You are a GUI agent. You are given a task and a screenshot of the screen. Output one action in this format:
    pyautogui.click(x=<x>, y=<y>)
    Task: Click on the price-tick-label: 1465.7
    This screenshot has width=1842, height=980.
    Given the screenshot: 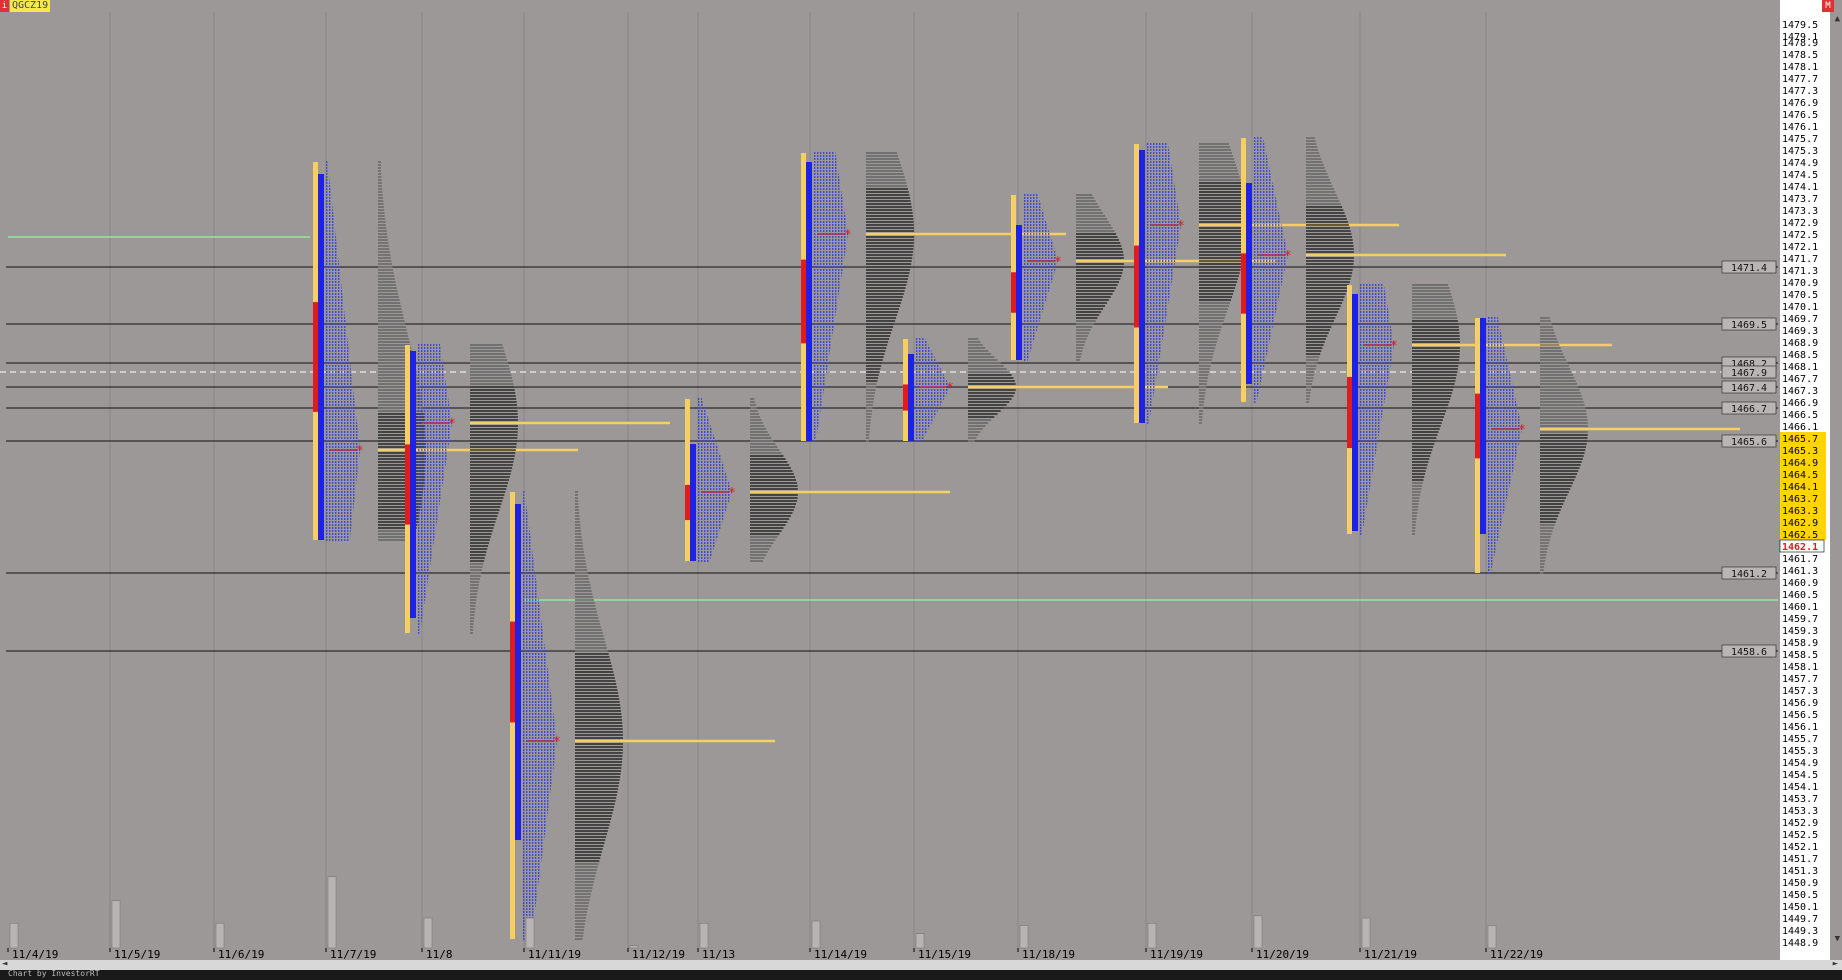 What is the action you would take?
    pyautogui.click(x=1800, y=439)
    